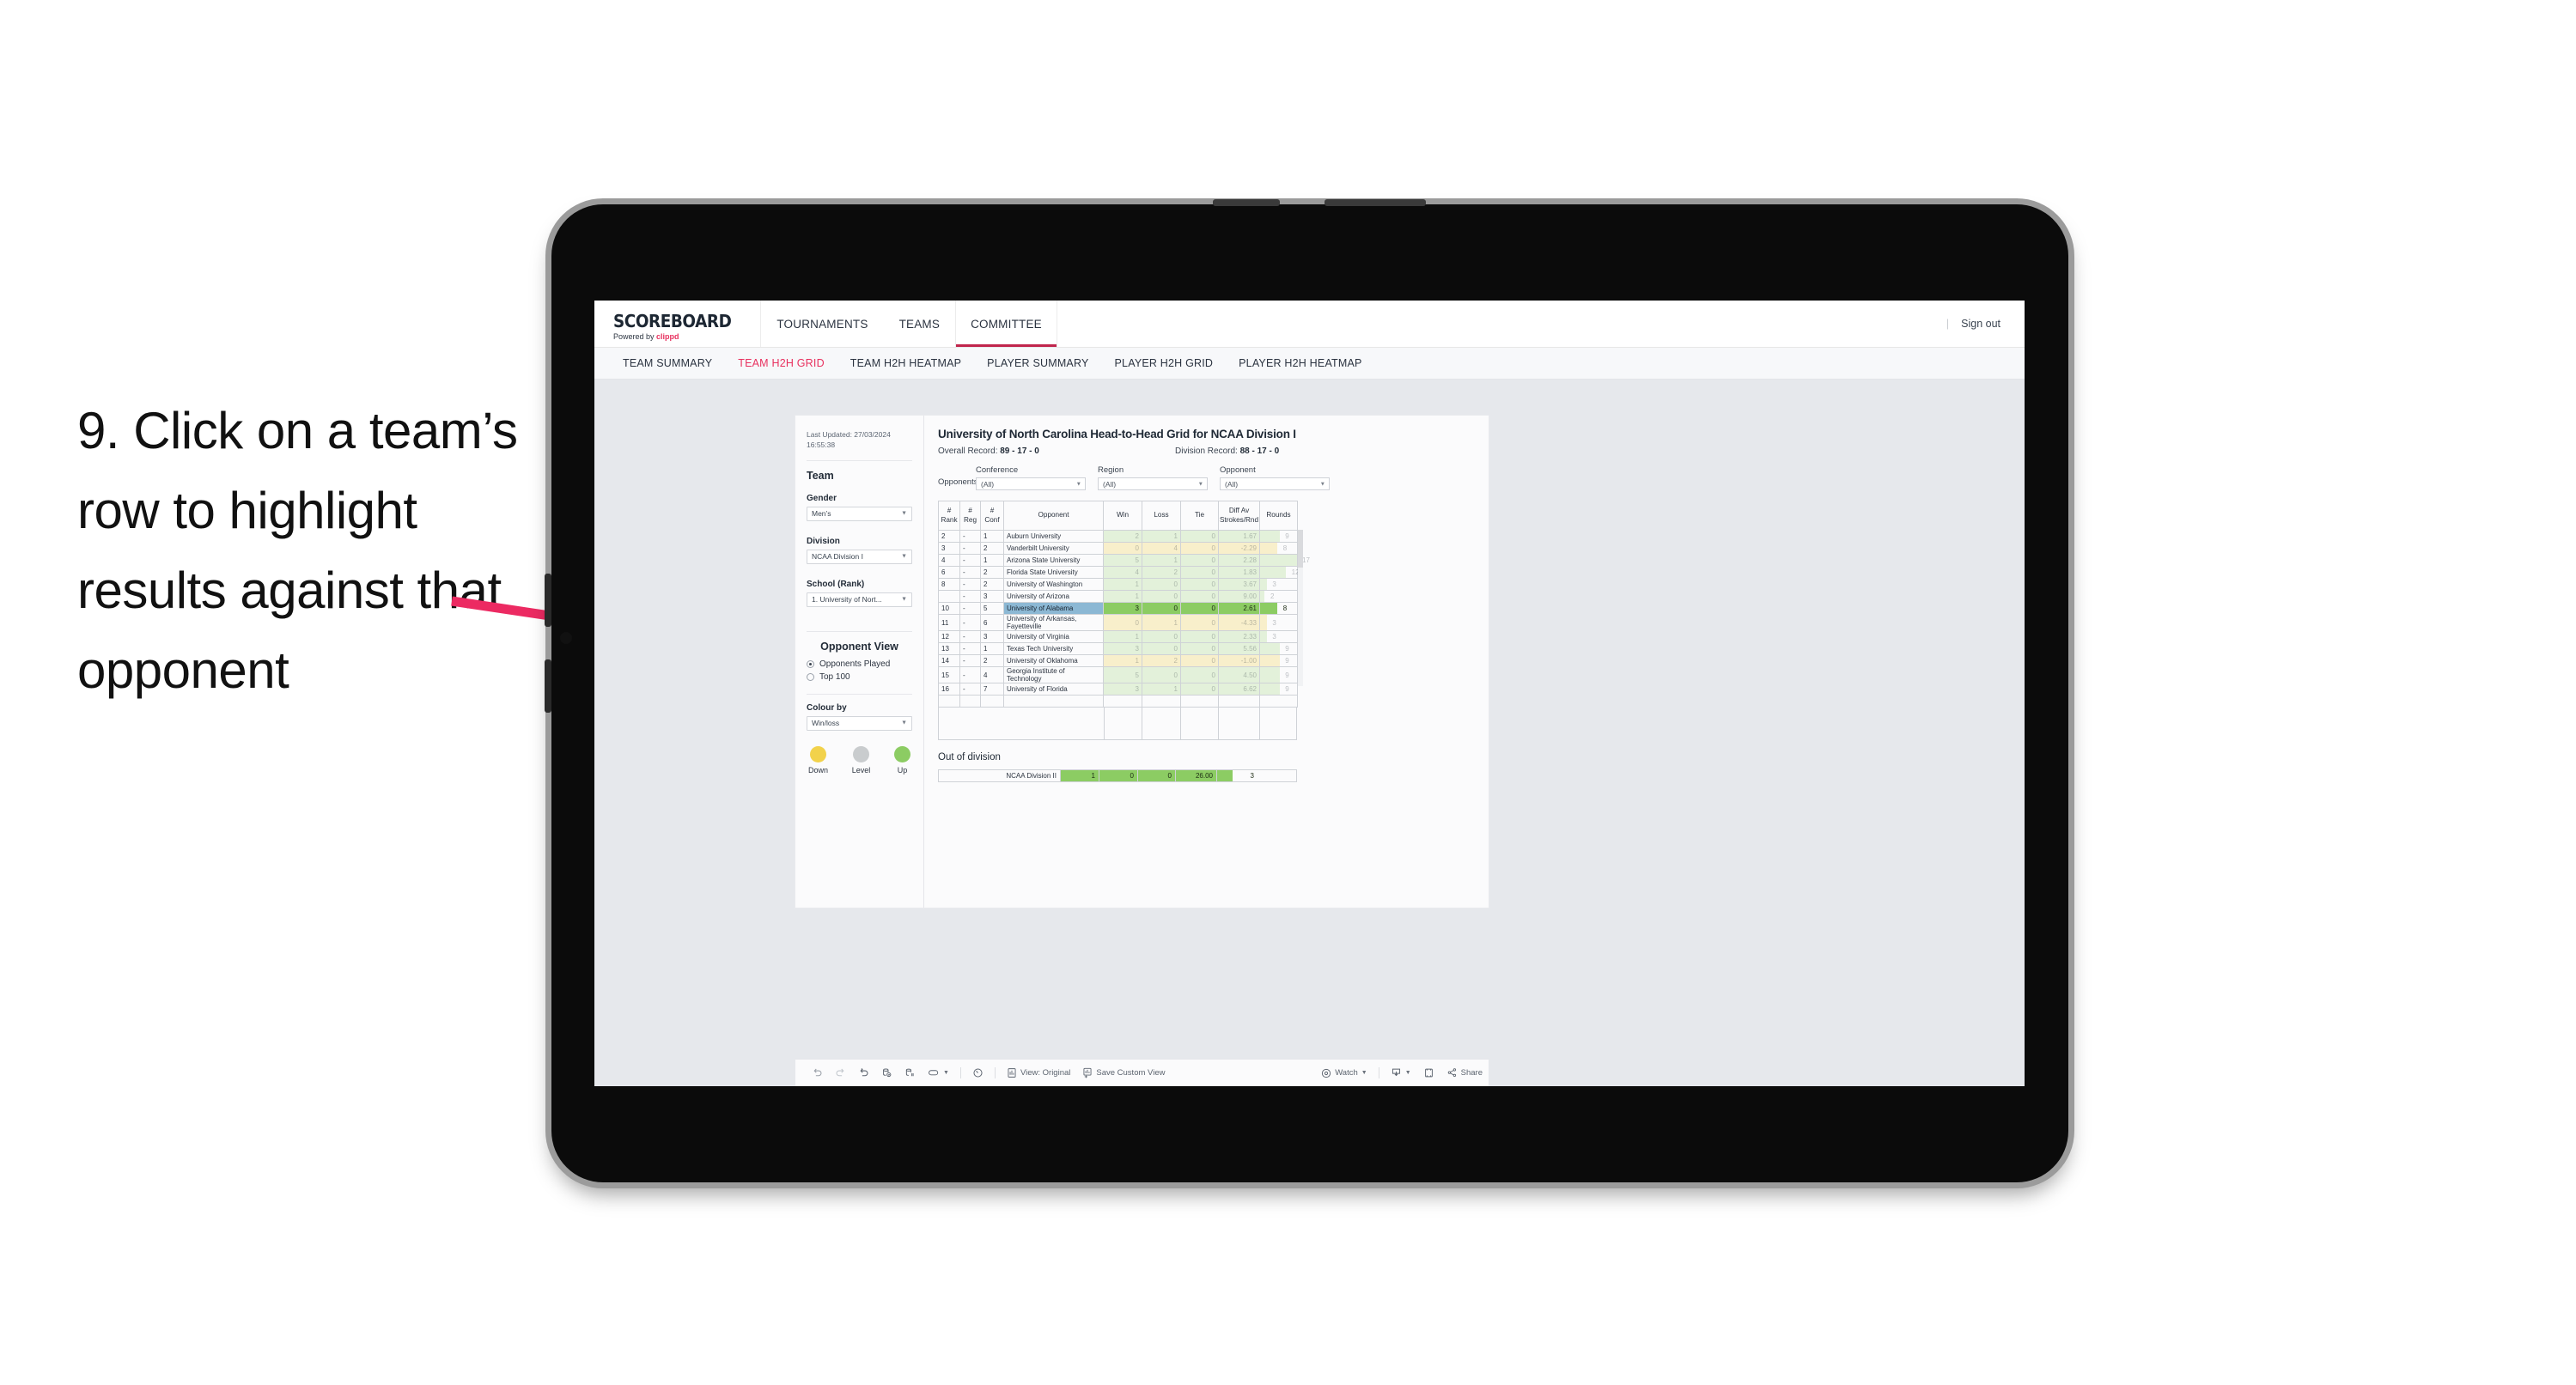 This screenshot has width=2576, height=1385. I want to click on overall-record: Overall Record: 89 - 17 - 0, so click(1056, 451).